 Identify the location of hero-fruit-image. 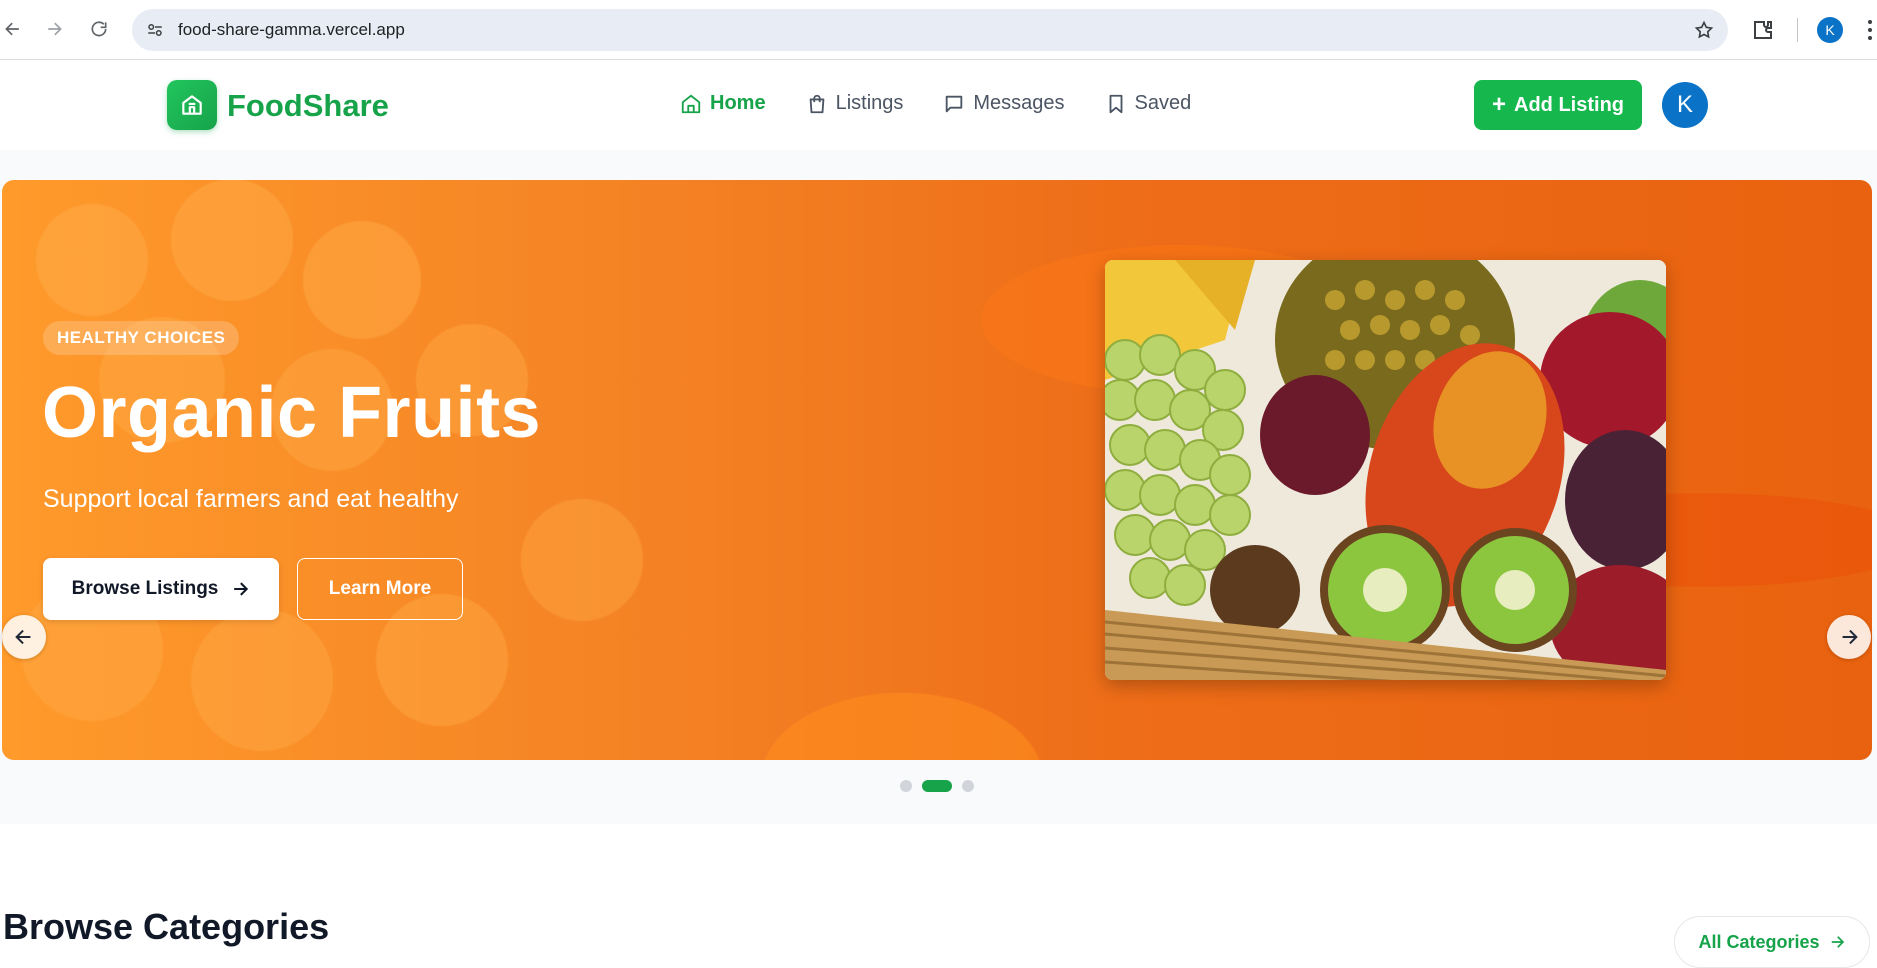
(1385, 470).